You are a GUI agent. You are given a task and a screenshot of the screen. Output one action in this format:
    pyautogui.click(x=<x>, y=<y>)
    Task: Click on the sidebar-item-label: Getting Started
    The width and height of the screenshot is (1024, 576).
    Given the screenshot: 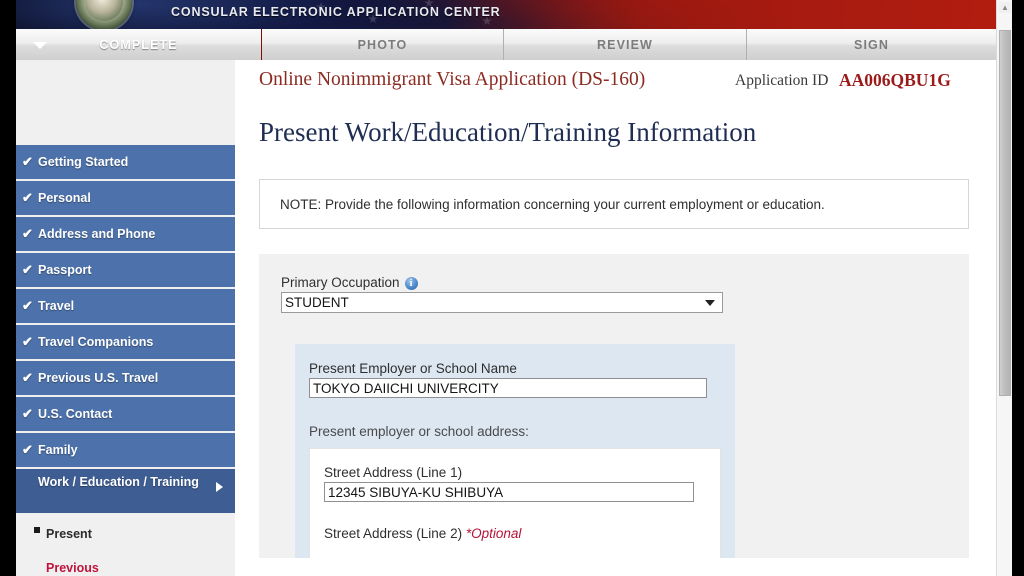 What is the action you would take?
    pyautogui.click(x=83, y=162)
    